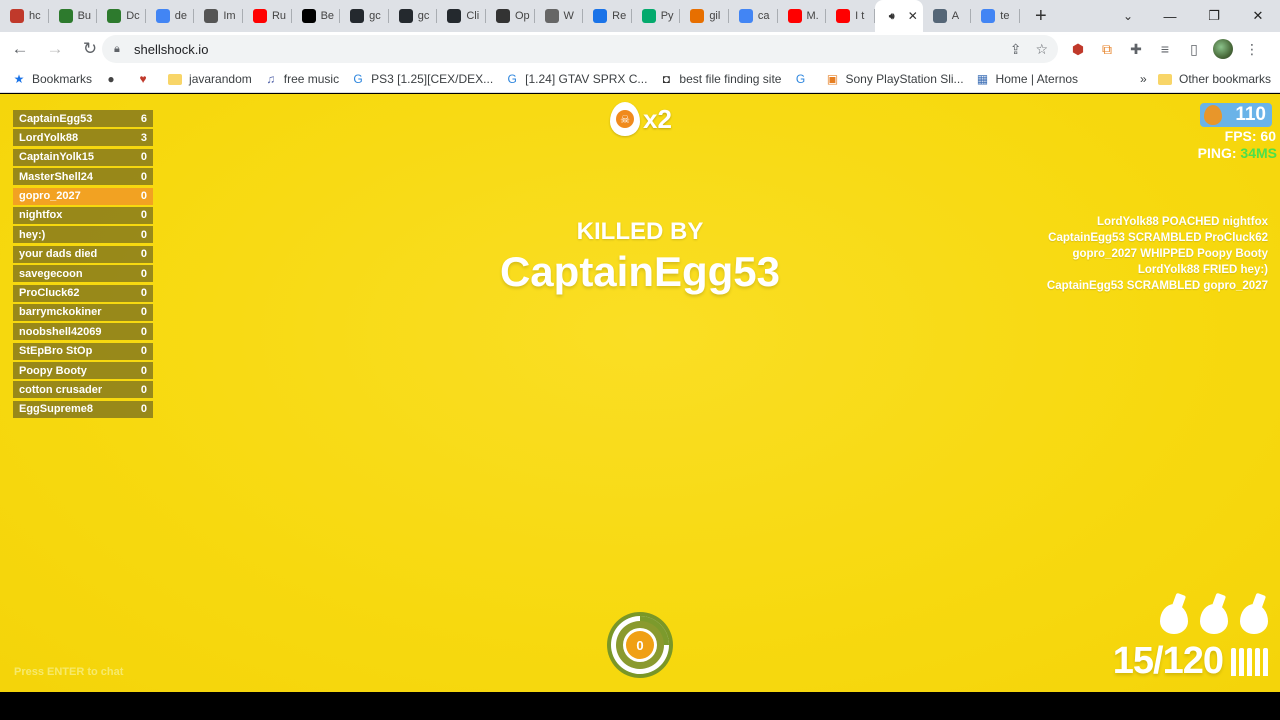 The height and width of the screenshot is (720, 1280). What do you see at coordinates (947, 16) in the screenshot?
I see `browser-tab: A` at bounding box center [947, 16].